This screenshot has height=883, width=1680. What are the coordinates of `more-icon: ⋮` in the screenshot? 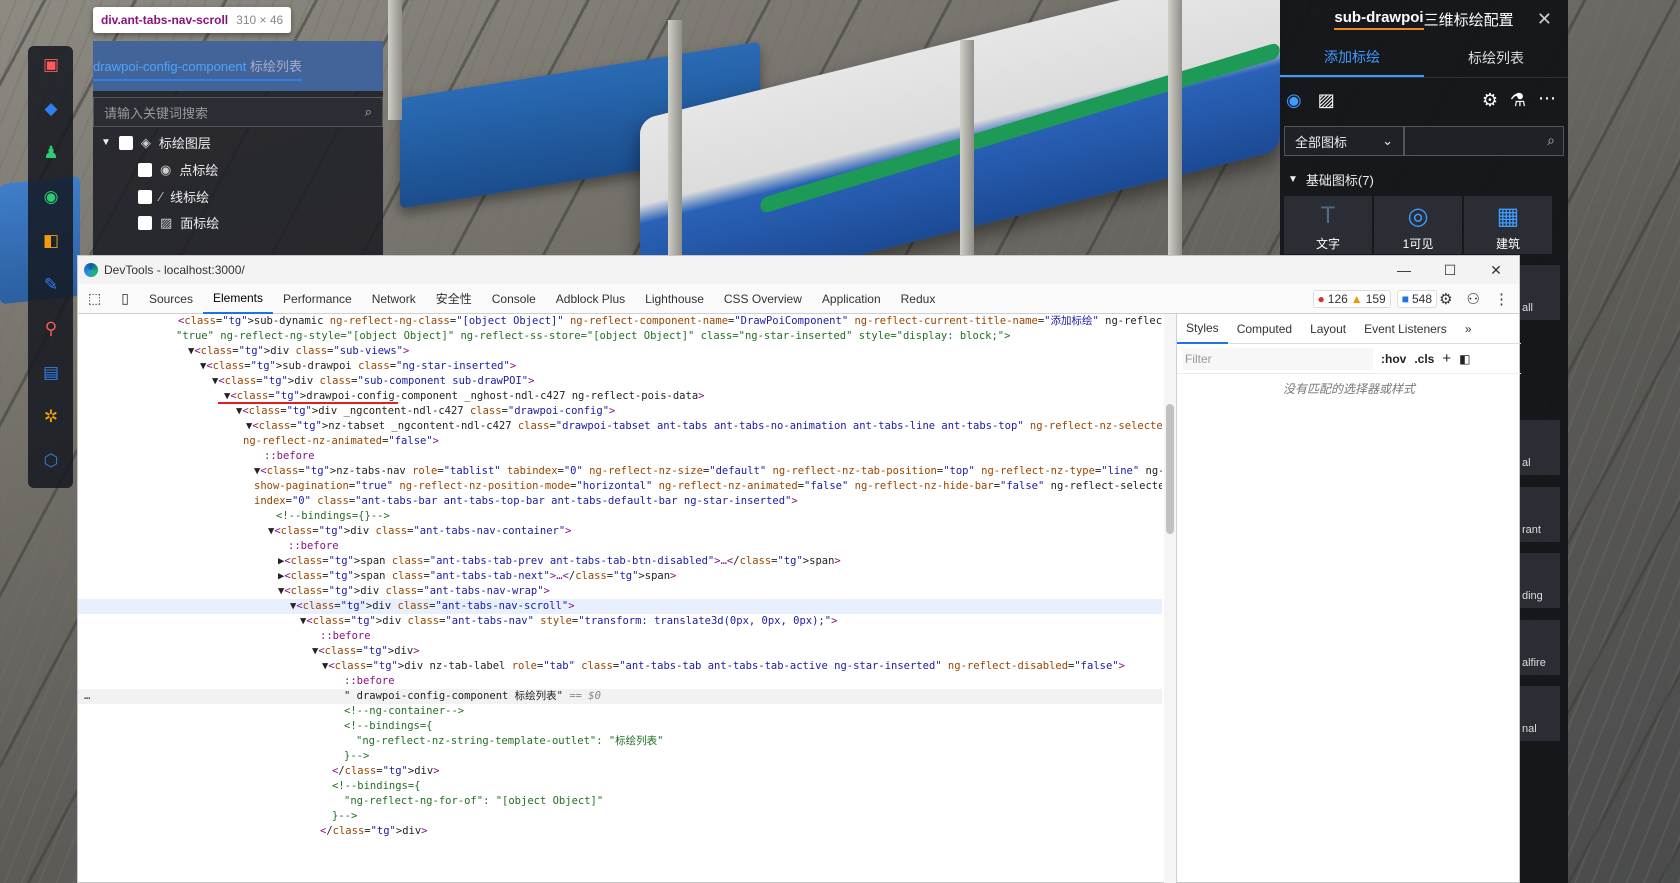 It's located at (1501, 299).